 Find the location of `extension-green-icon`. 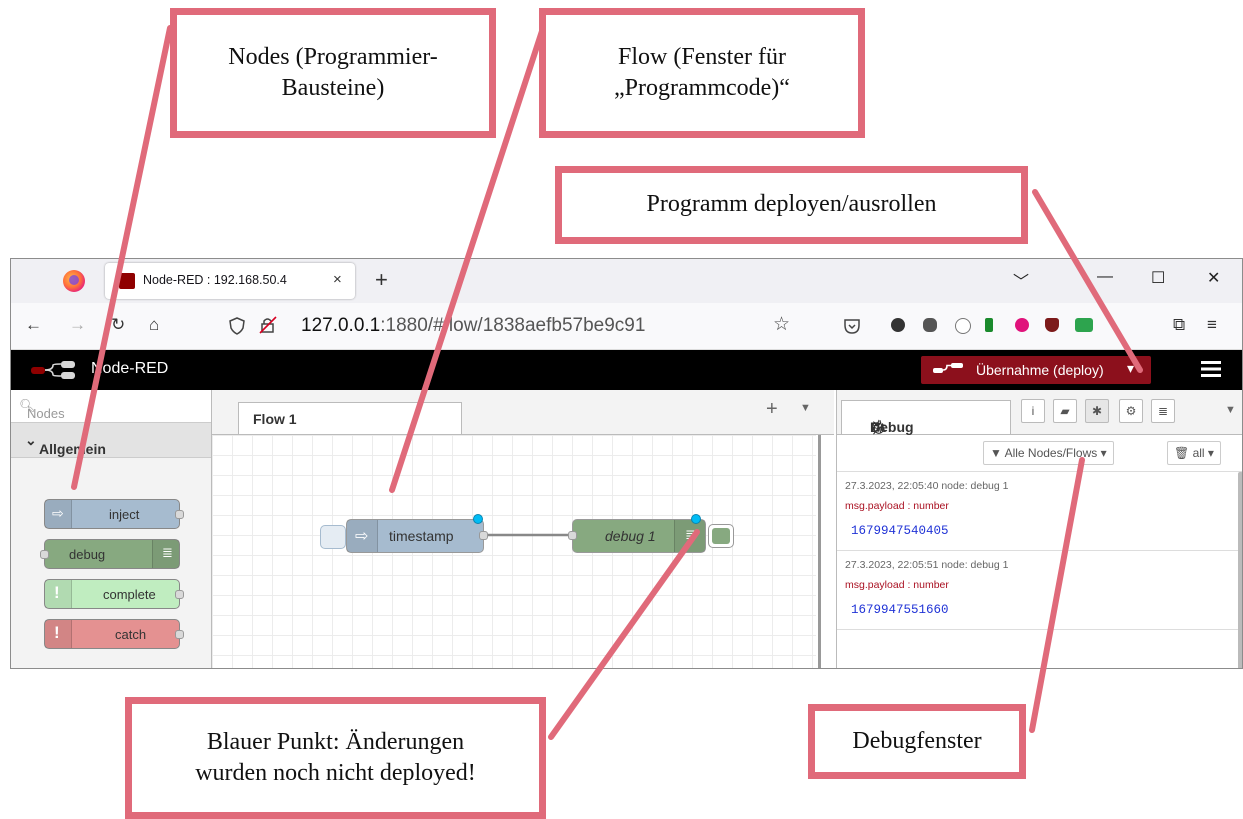

extension-green-icon is located at coordinates (1084, 325).